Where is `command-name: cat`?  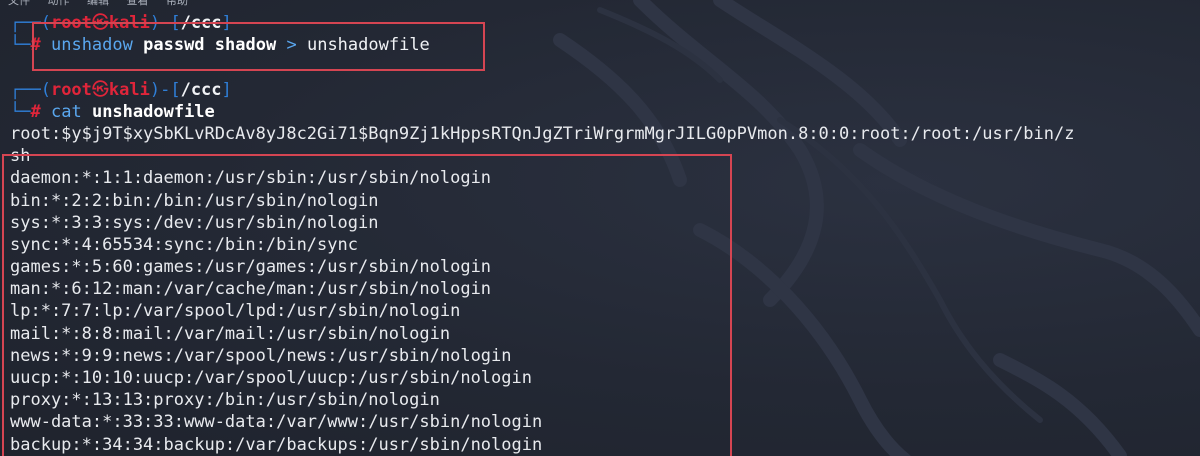 command-name: cat is located at coordinates (66, 111).